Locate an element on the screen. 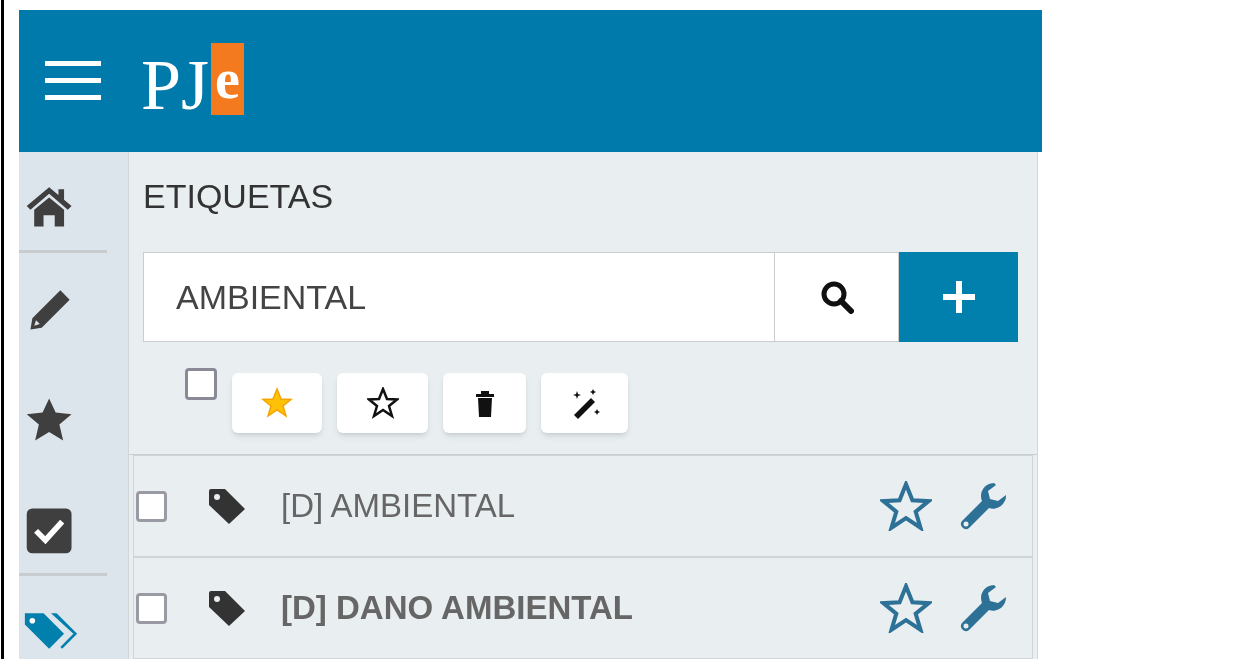 The image size is (1249, 659). menu-icon is located at coordinates (73, 81).